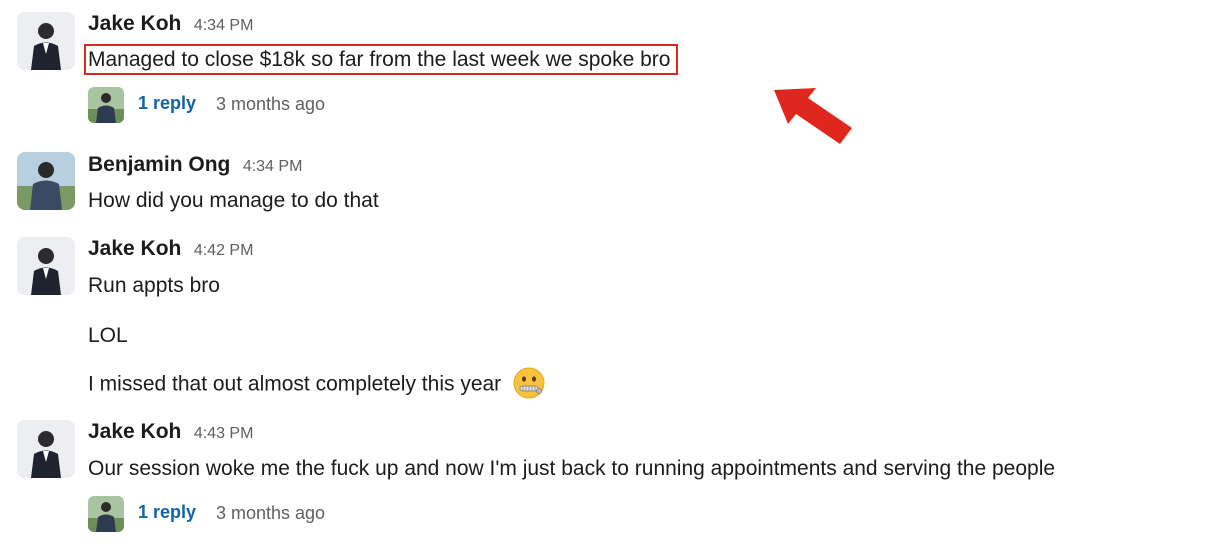 This screenshot has width=1216, height=557. What do you see at coordinates (224, 250) in the screenshot?
I see `timestamp: 4:42 PM` at bounding box center [224, 250].